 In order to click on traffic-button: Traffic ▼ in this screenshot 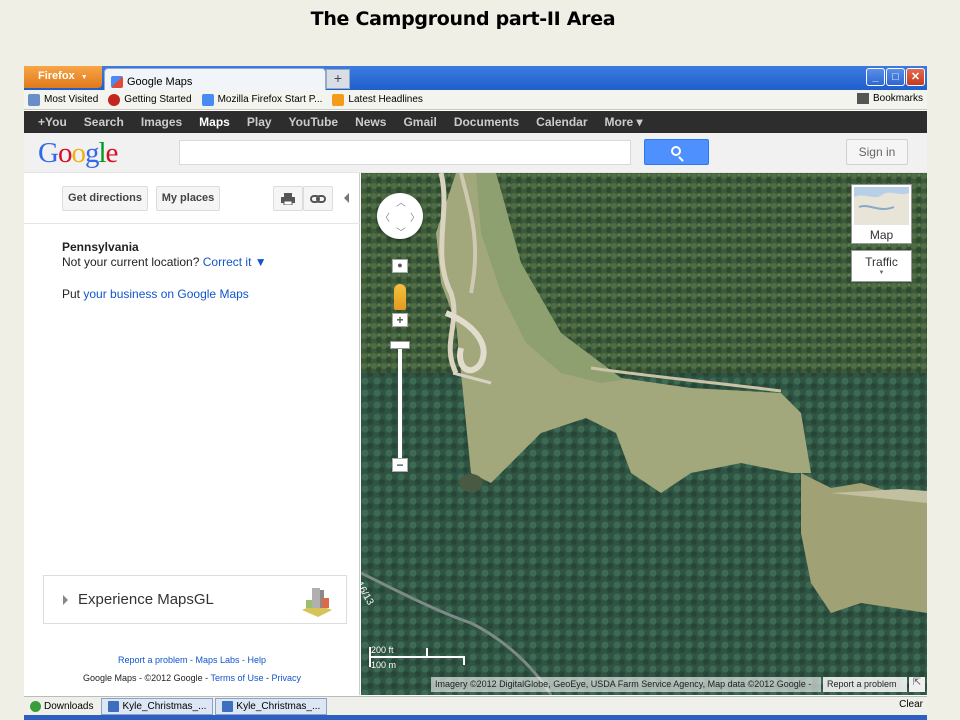, I will do `click(881, 266)`.